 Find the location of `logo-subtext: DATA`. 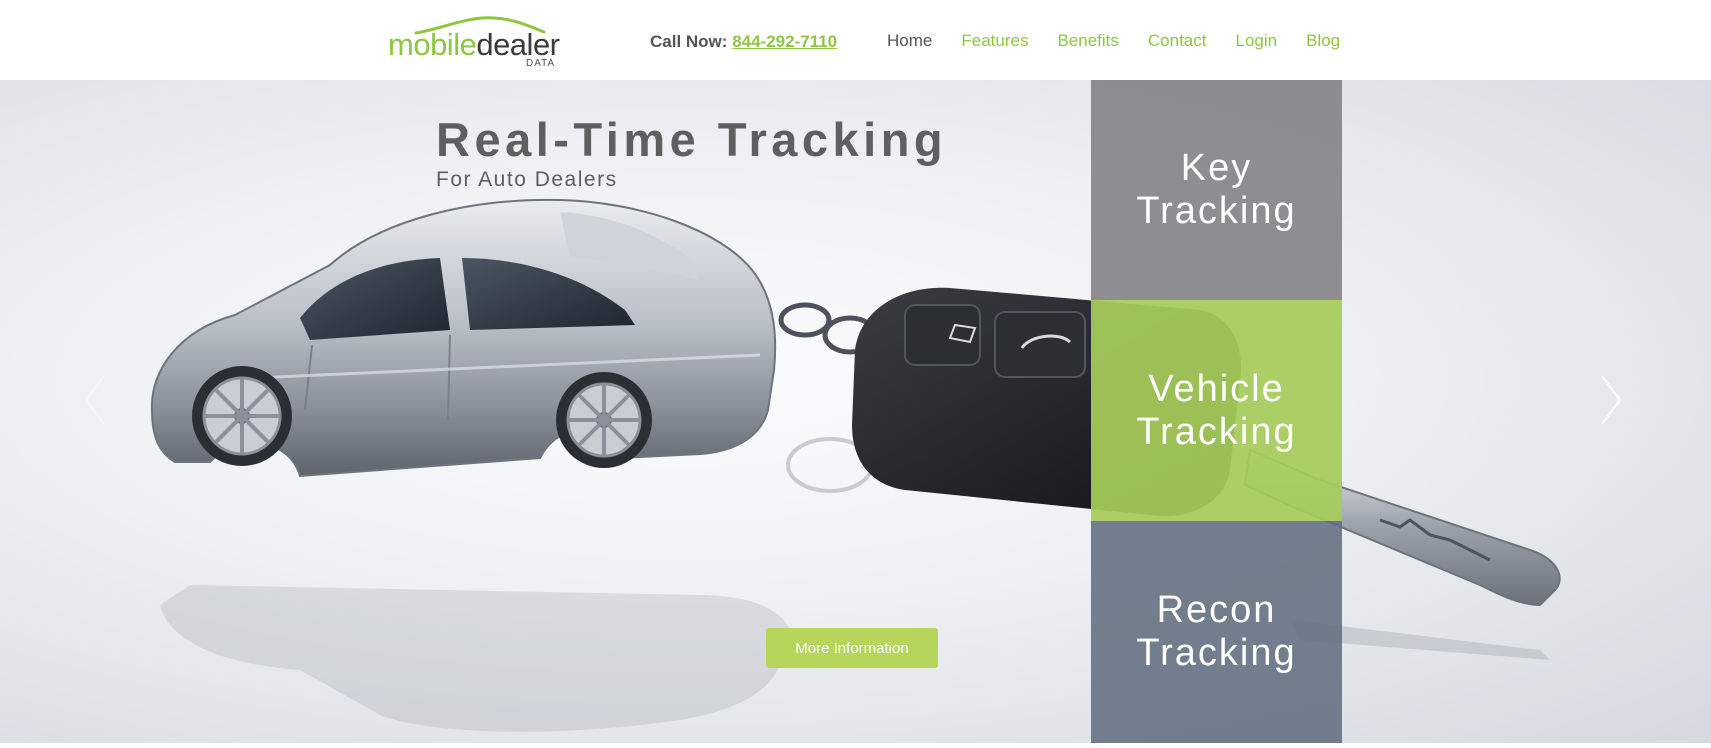

logo-subtext: DATA is located at coordinates (541, 63).